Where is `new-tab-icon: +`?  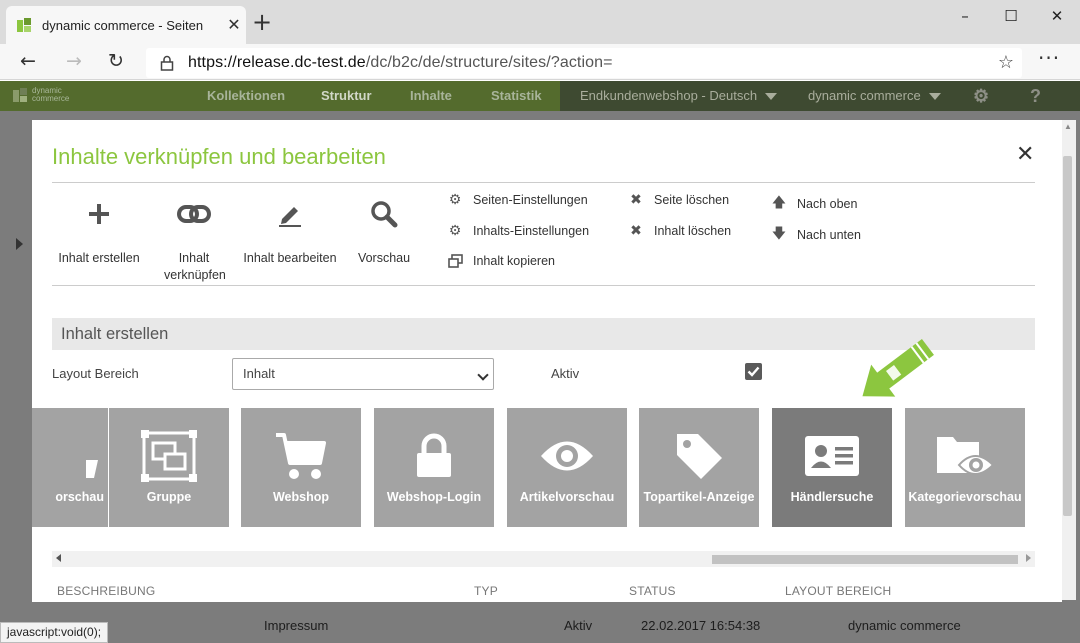
new-tab-icon: + is located at coordinates (262, 22).